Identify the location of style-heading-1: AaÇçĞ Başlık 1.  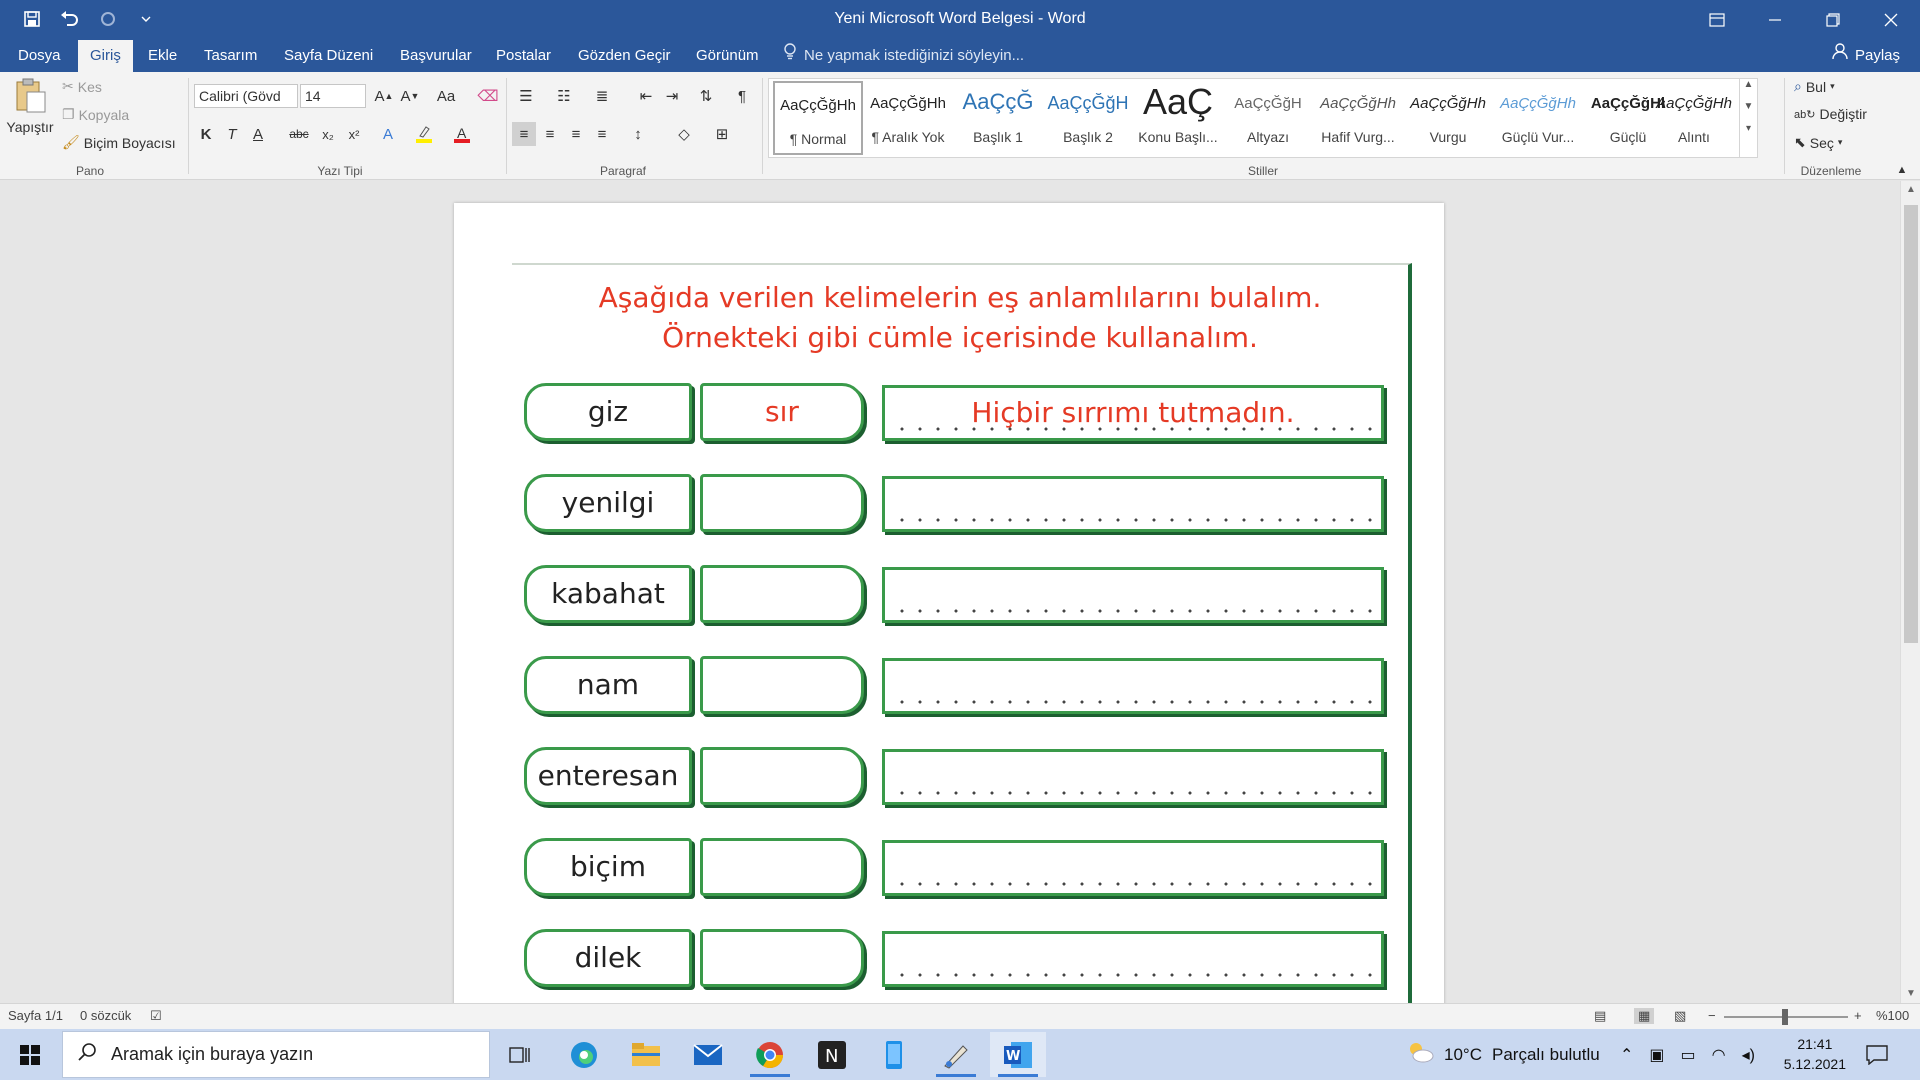
(998, 118).